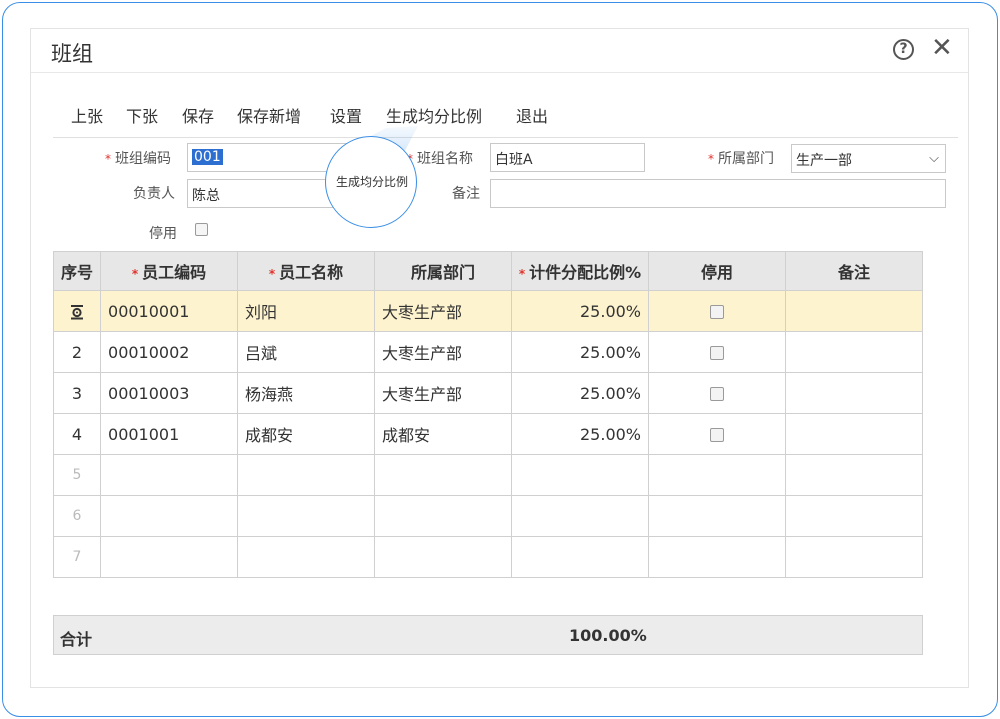 Image resolution: width=1000 pixels, height=719 pixels. Describe the element at coordinates (434, 115) in the screenshot. I see `generate-ratio-button: 生成均分比例` at that location.